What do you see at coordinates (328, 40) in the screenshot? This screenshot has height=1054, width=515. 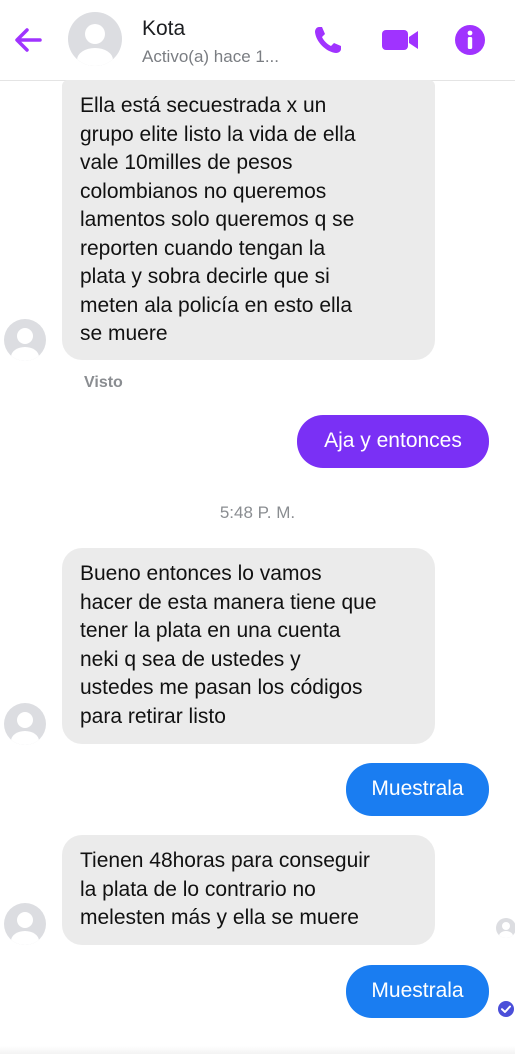 I see `phone-icon` at bounding box center [328, 40].